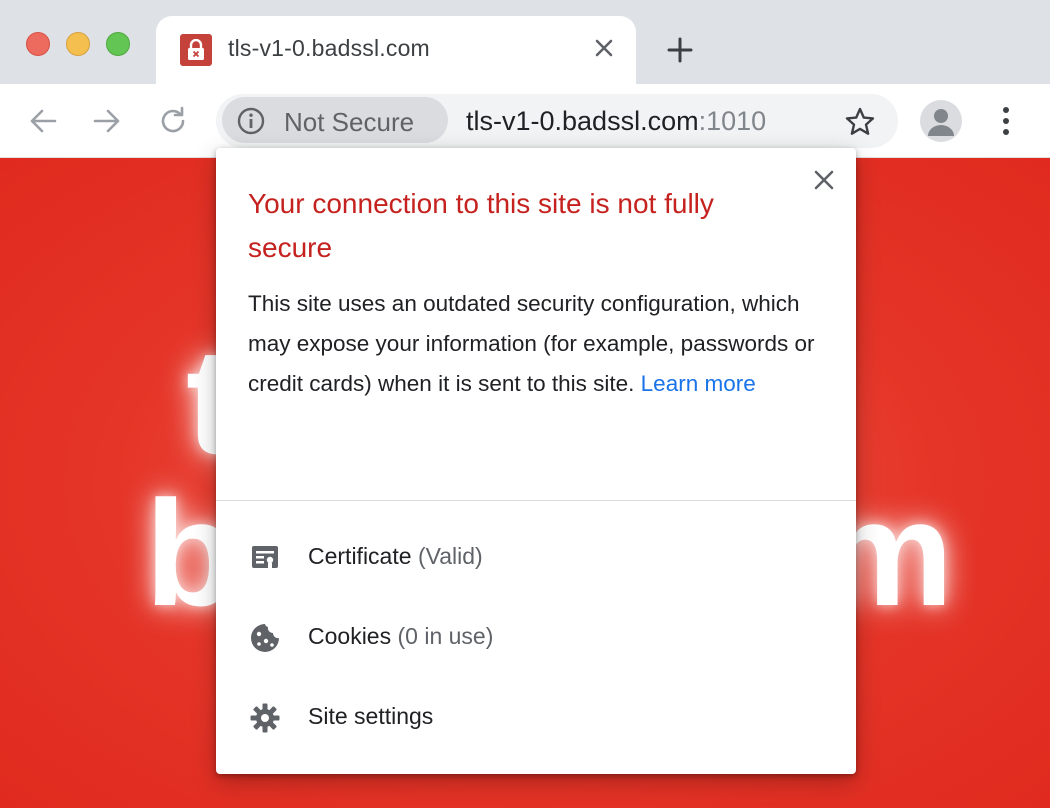 The image size is (1050, 808). Describe the element at coordinates (445, 636) in the screenshot. I see `cookies-count: (0 in use)` at that location.